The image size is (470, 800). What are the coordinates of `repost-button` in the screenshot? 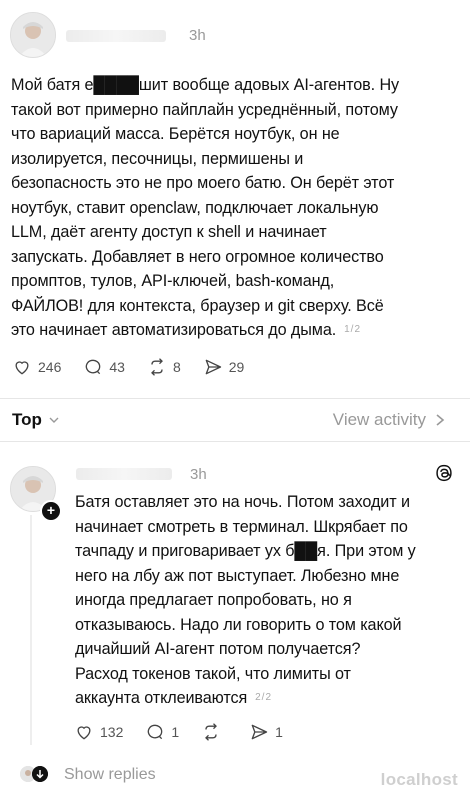 It's located at (214, 732).